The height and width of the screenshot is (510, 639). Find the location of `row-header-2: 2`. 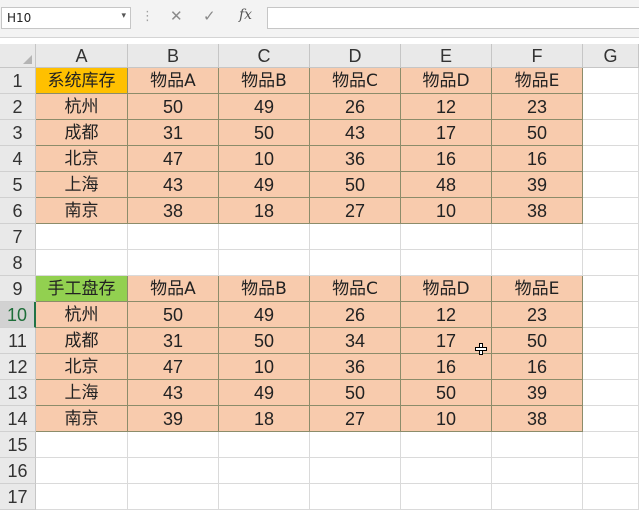

row-header-2: 2 is located at coordinates (18, 107).